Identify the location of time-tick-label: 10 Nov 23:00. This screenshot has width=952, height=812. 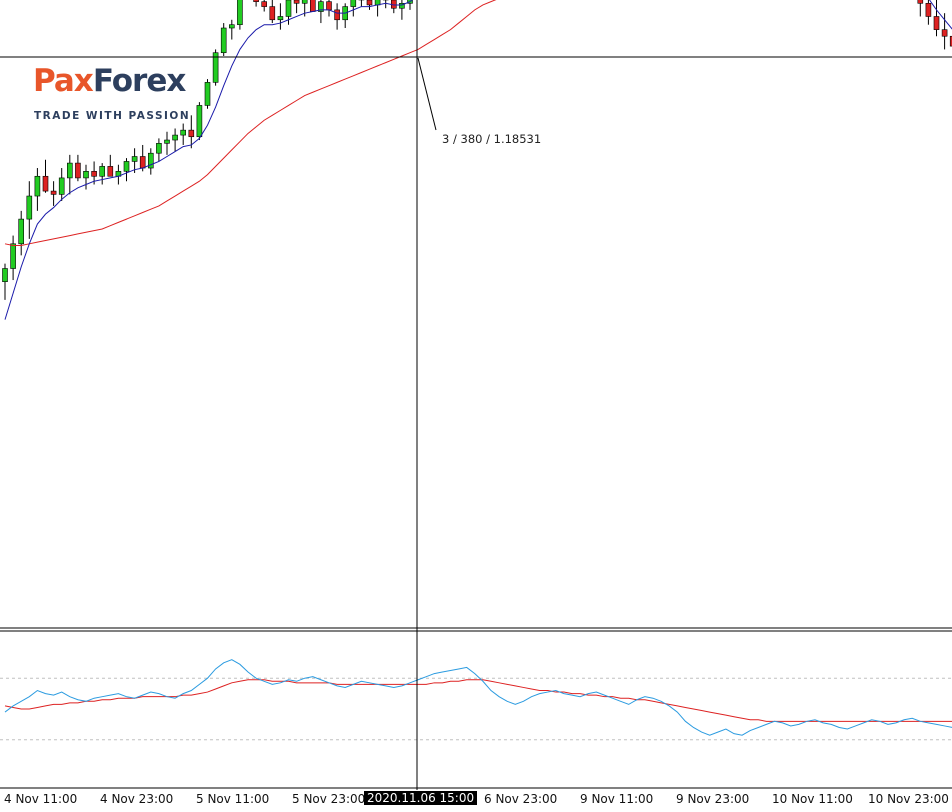
(908, 799).